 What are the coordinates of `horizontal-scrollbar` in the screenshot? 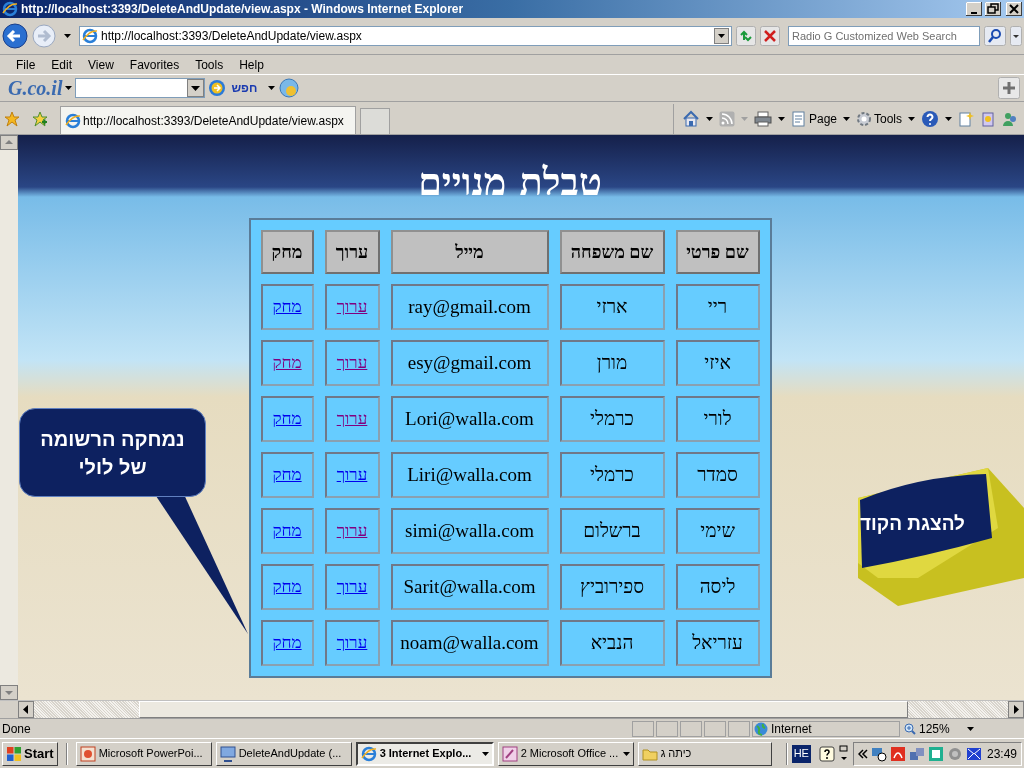 It's located at (512, 709).